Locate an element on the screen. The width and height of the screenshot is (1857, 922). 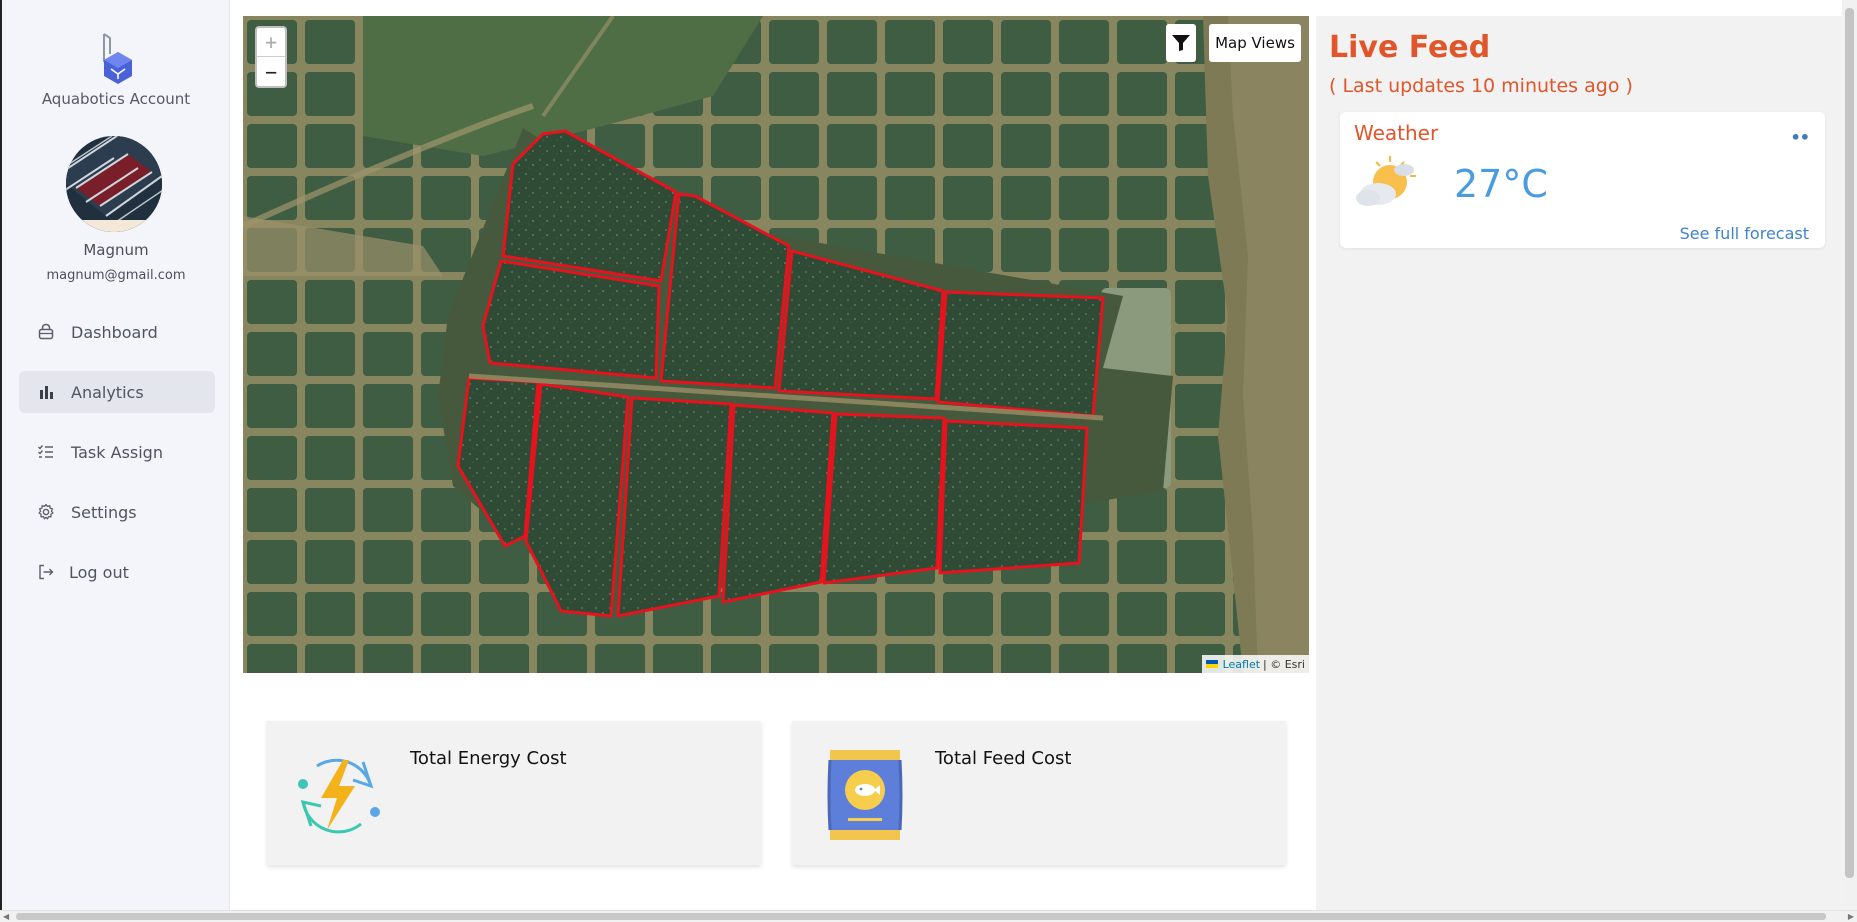
sidebar-item-label: Analytics is located at coordinates (107, 392).